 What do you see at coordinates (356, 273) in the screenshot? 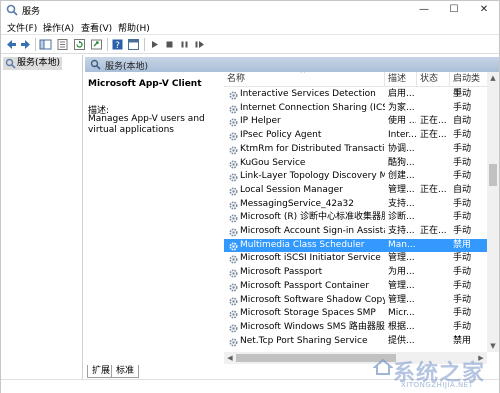
I see `service-row: Microsoft Passport 为用... 手动` at bounding box center [356, 273].